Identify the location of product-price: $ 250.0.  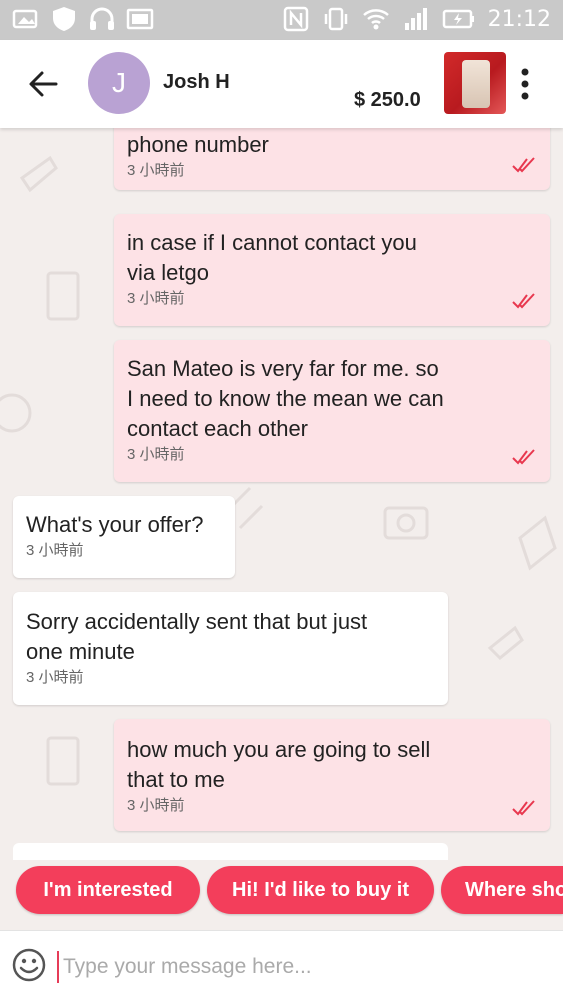
(387, 100).